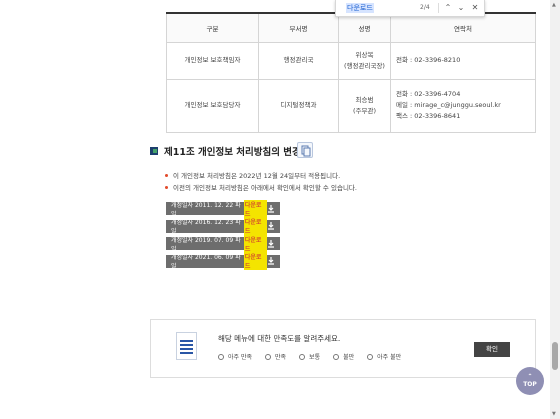 This screenshot has width=560, height=419. I want to click on find-match-count: 2/4, so click(425, 7).